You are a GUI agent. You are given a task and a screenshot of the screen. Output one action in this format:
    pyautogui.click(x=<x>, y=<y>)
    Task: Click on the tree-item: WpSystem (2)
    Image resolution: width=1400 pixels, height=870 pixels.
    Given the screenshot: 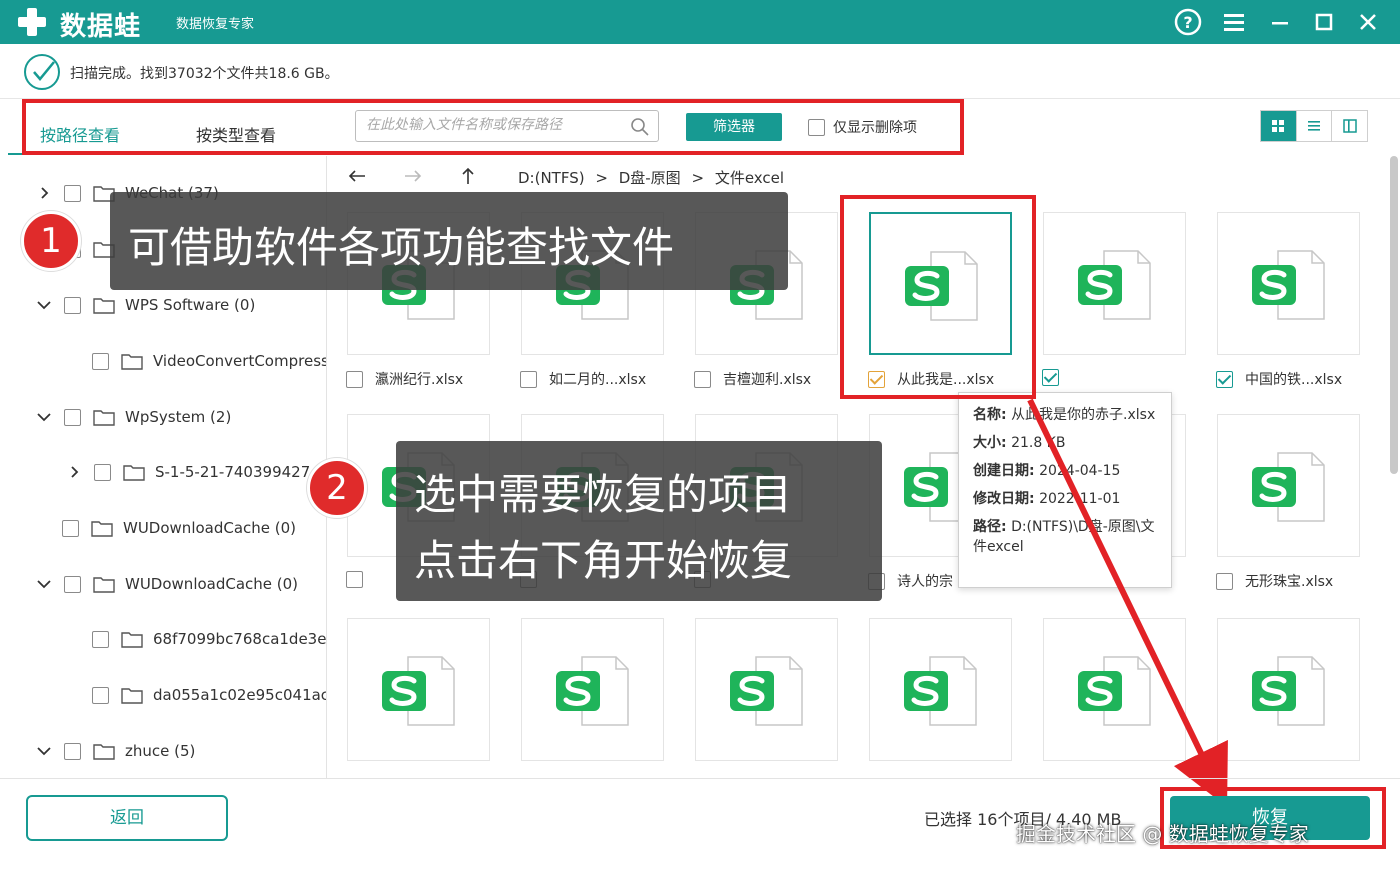 What is the action you would take?
    pyautogui.click(x=133, y=417)
    